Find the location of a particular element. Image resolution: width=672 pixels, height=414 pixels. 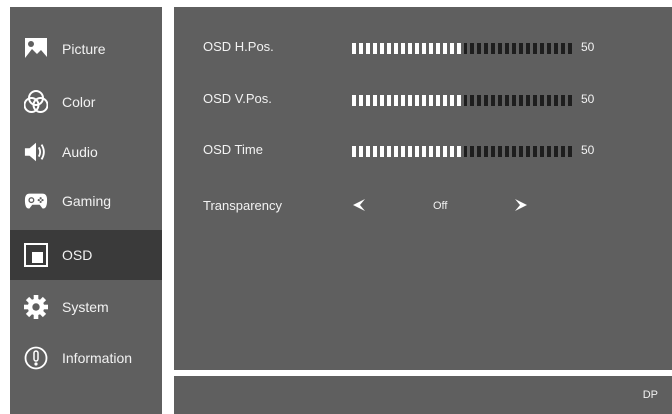

osd-time-row: OSD Time 50 is located at coordinates (423, 151).